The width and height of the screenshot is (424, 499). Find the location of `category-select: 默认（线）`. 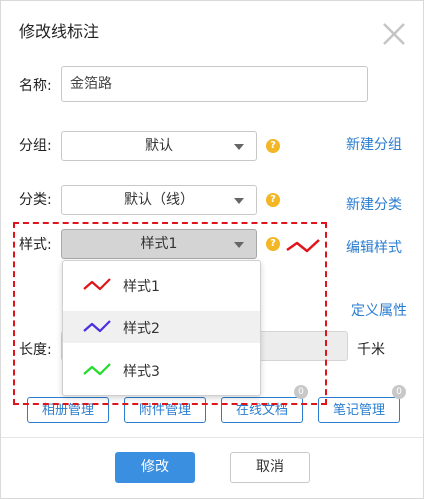

category-select: 默认（线） is located at coordinates (159, 200).